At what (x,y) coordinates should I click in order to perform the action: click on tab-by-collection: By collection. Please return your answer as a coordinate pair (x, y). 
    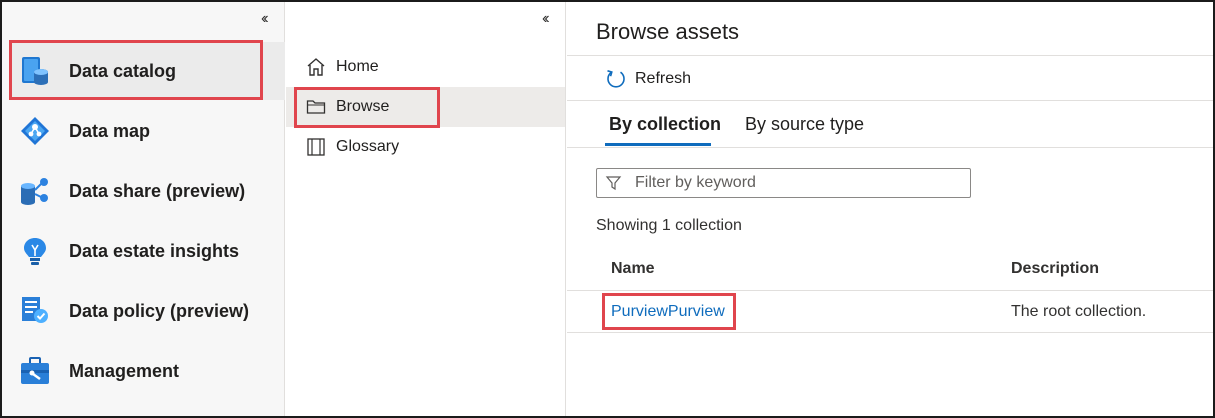
    Looking at the image, I should click on (665, 124).